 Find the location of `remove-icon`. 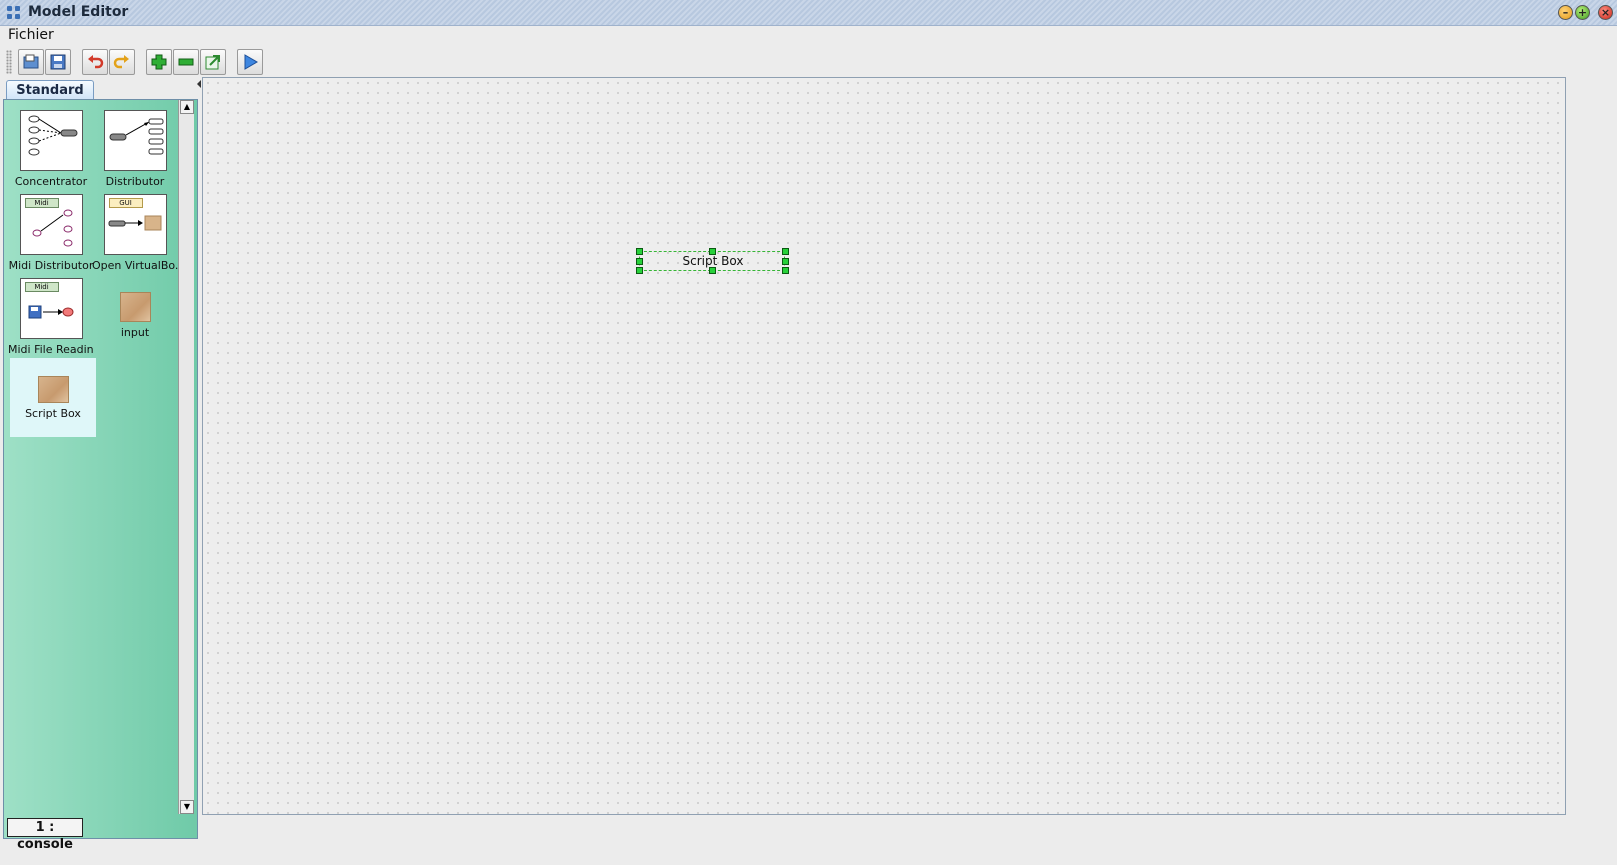

remove-icon is located at coordinates (186, 62).